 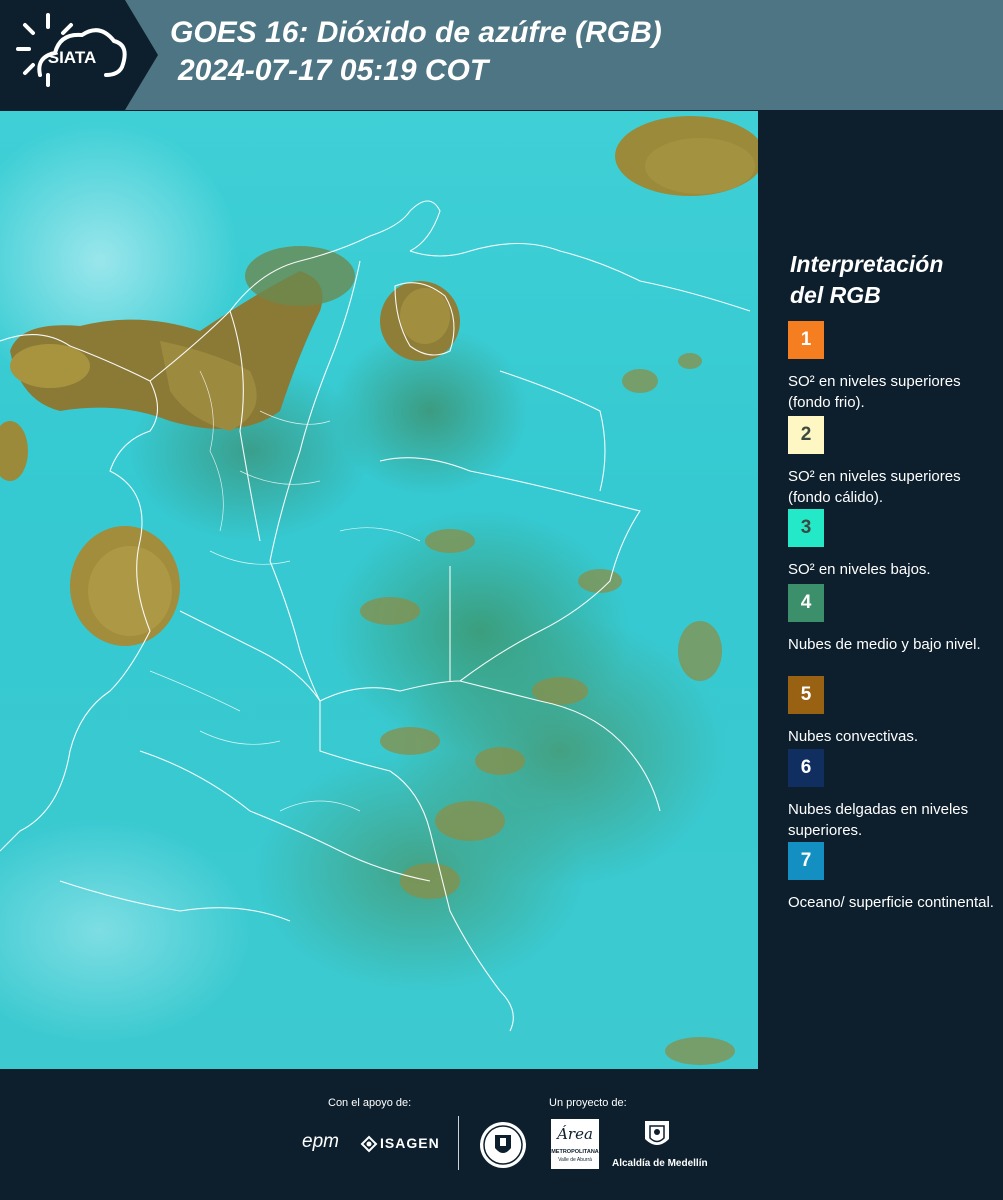 I want to click on legend-number-2: 2, so click(x=806, y=434).